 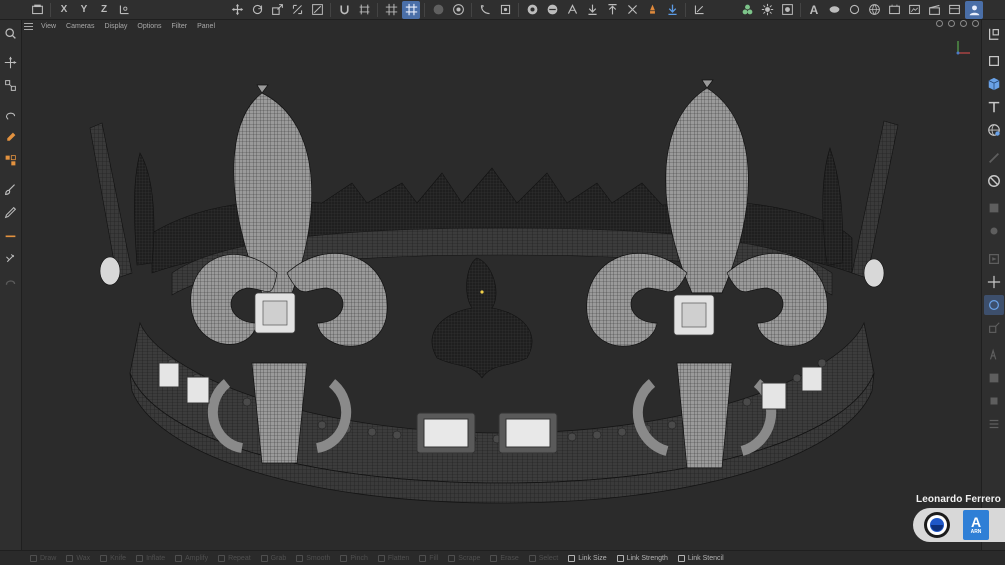 I want to click on dim-c-icon, so click(x=994, y=231).